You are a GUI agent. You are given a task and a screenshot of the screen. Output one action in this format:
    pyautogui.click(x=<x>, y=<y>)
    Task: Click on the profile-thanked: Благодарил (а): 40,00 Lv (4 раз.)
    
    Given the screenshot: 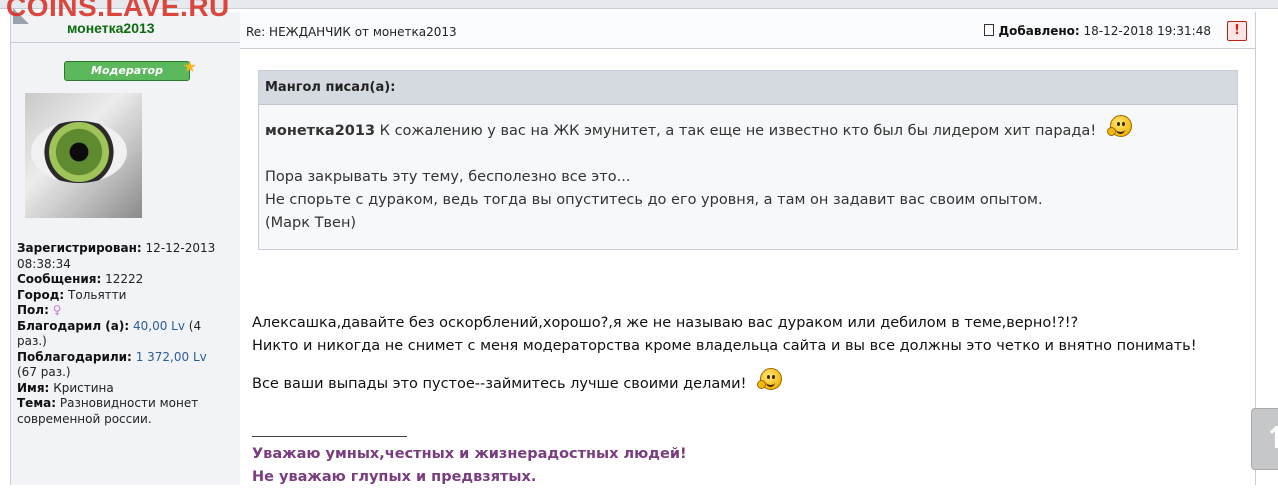 What is the action you would take?
    pyautogui.click(x=109, y=333)
    